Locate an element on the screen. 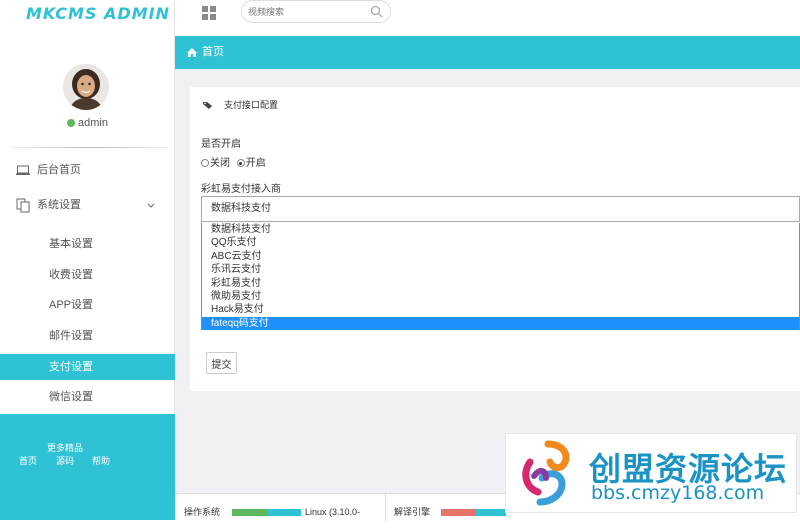  sidebar-footer: 更多精品 首页 源码 帮助 is located at coordinates (87, 467).